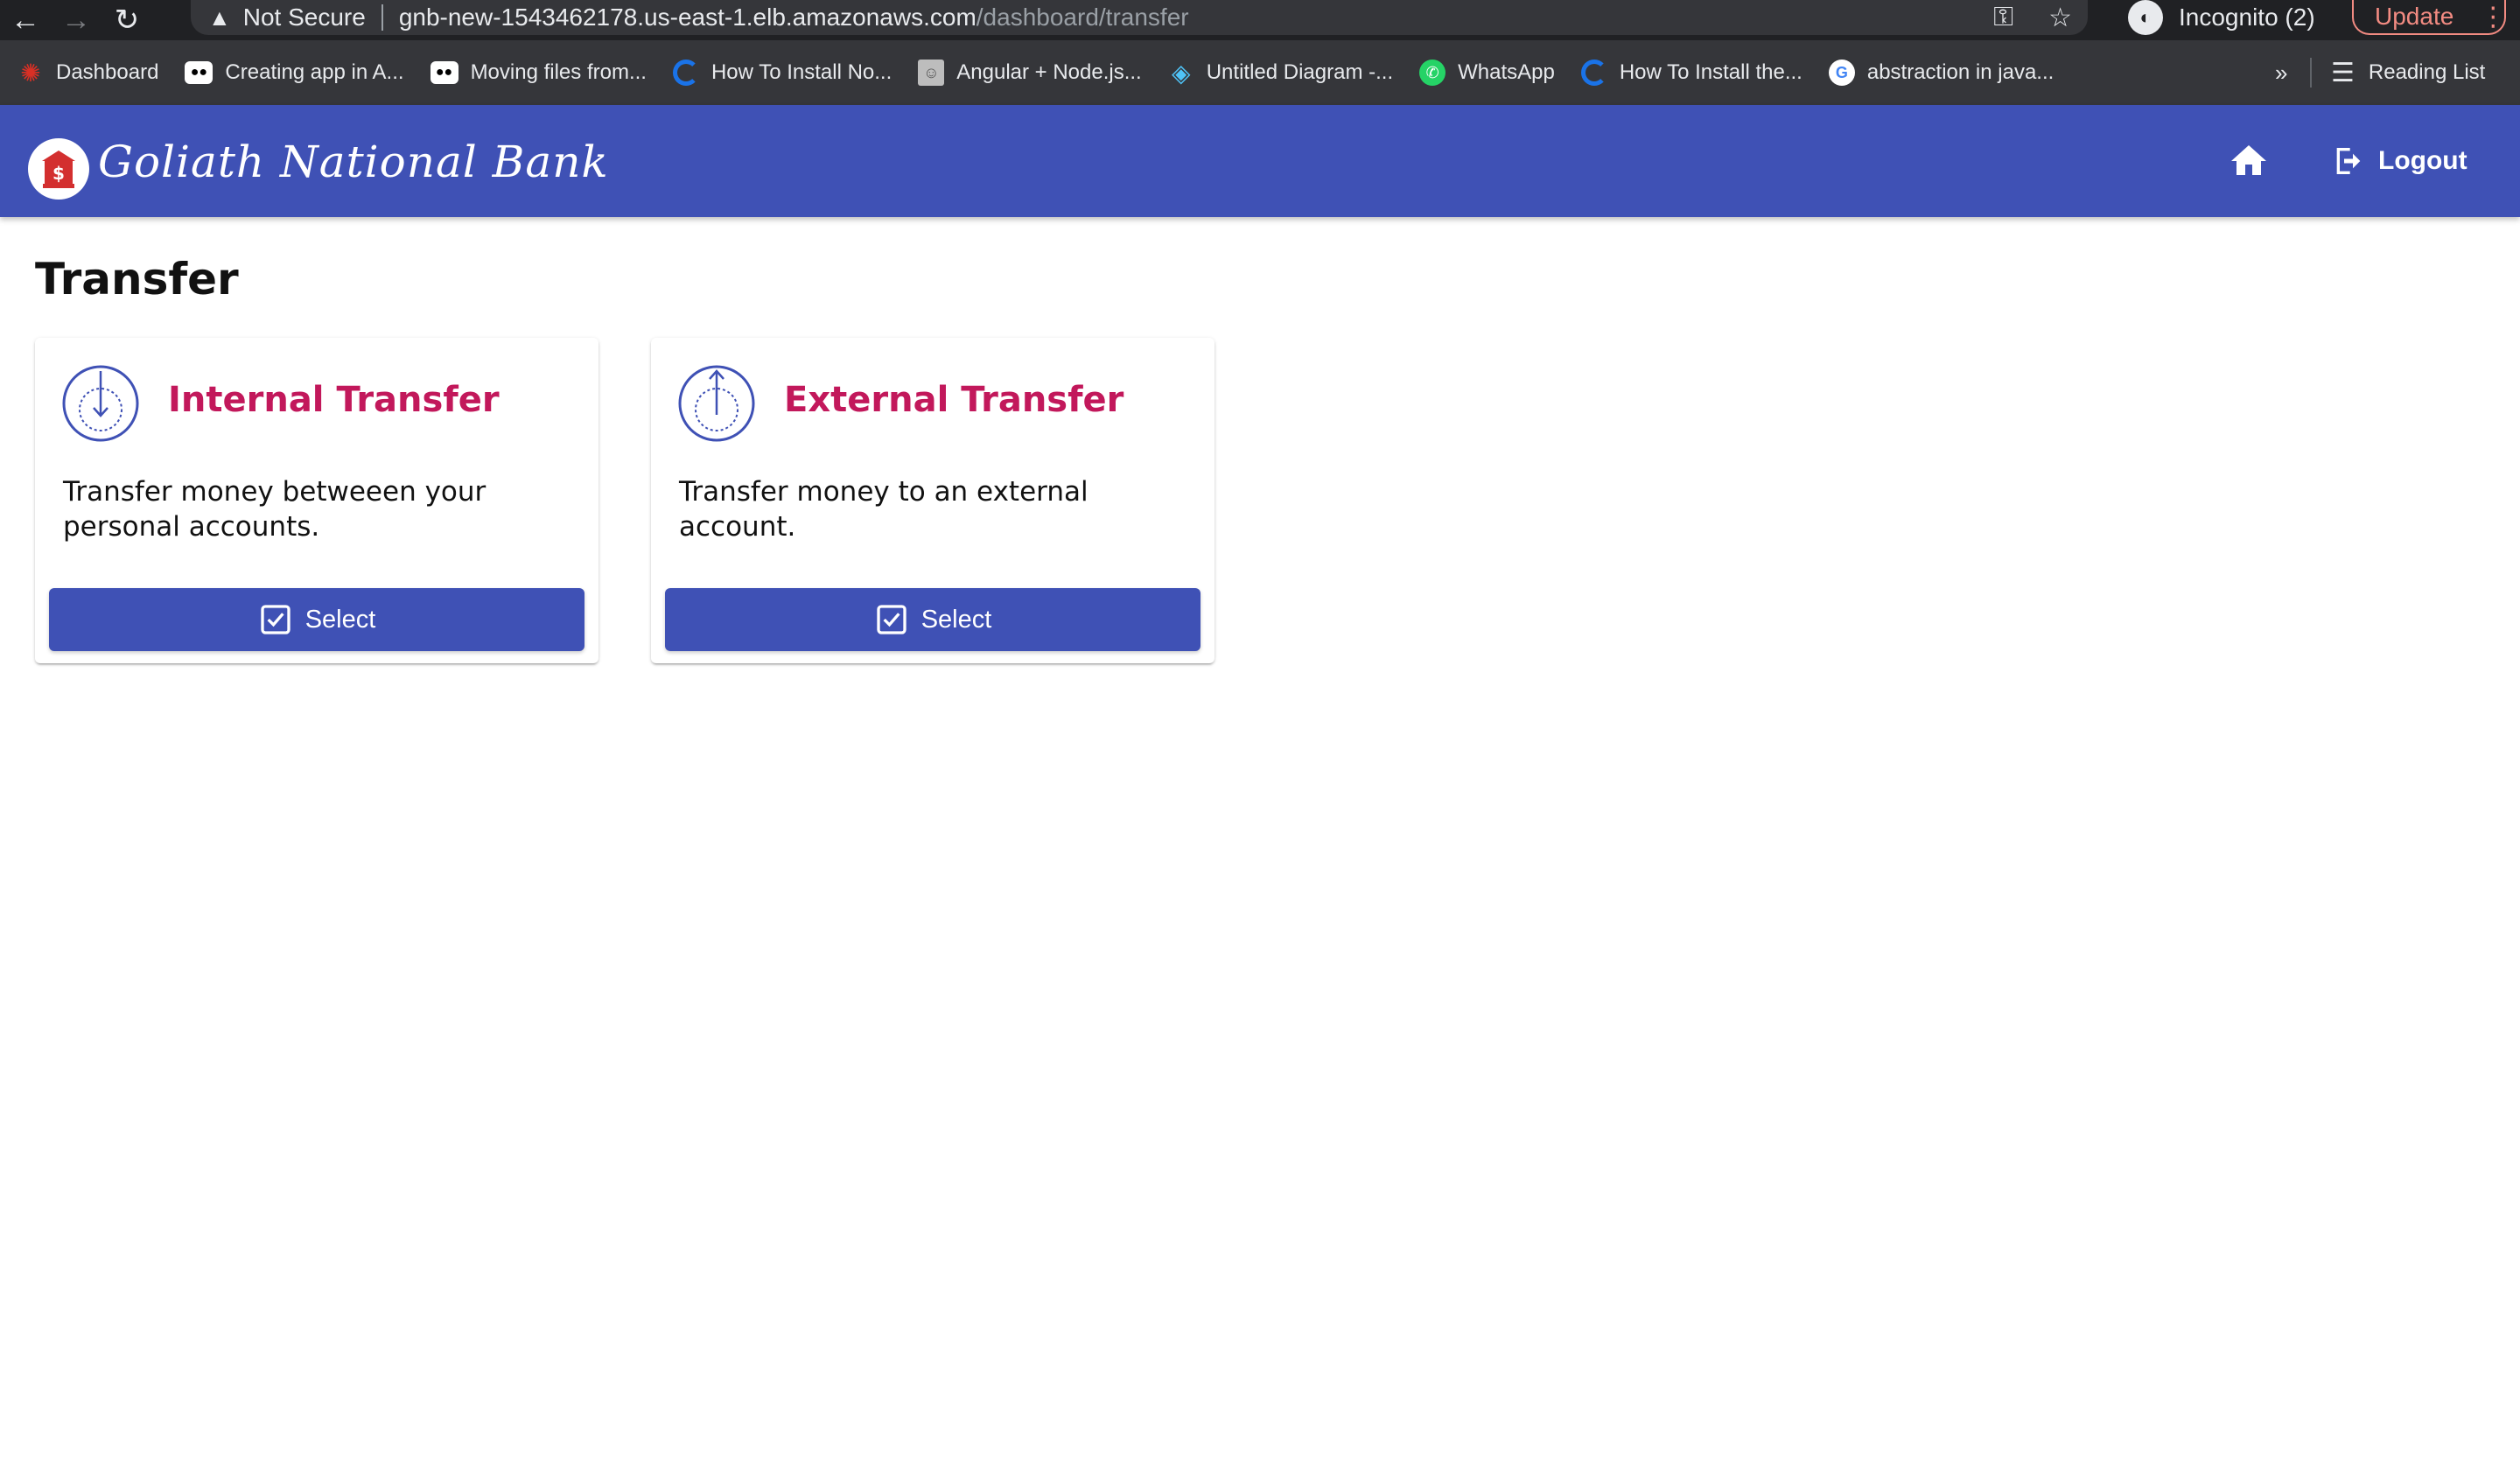 This screenshot has width=2520, height=1479. I want to click on whatsapp-icon: ✆, so click(1432, 73).